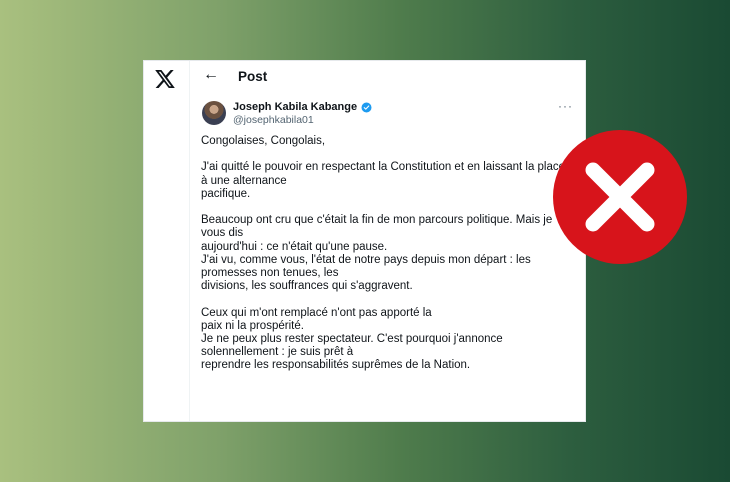  What do you see at coordinates (565, 106) in the screenshot?
I see `more-options-icon: ···` at bounding box center [565, 106].